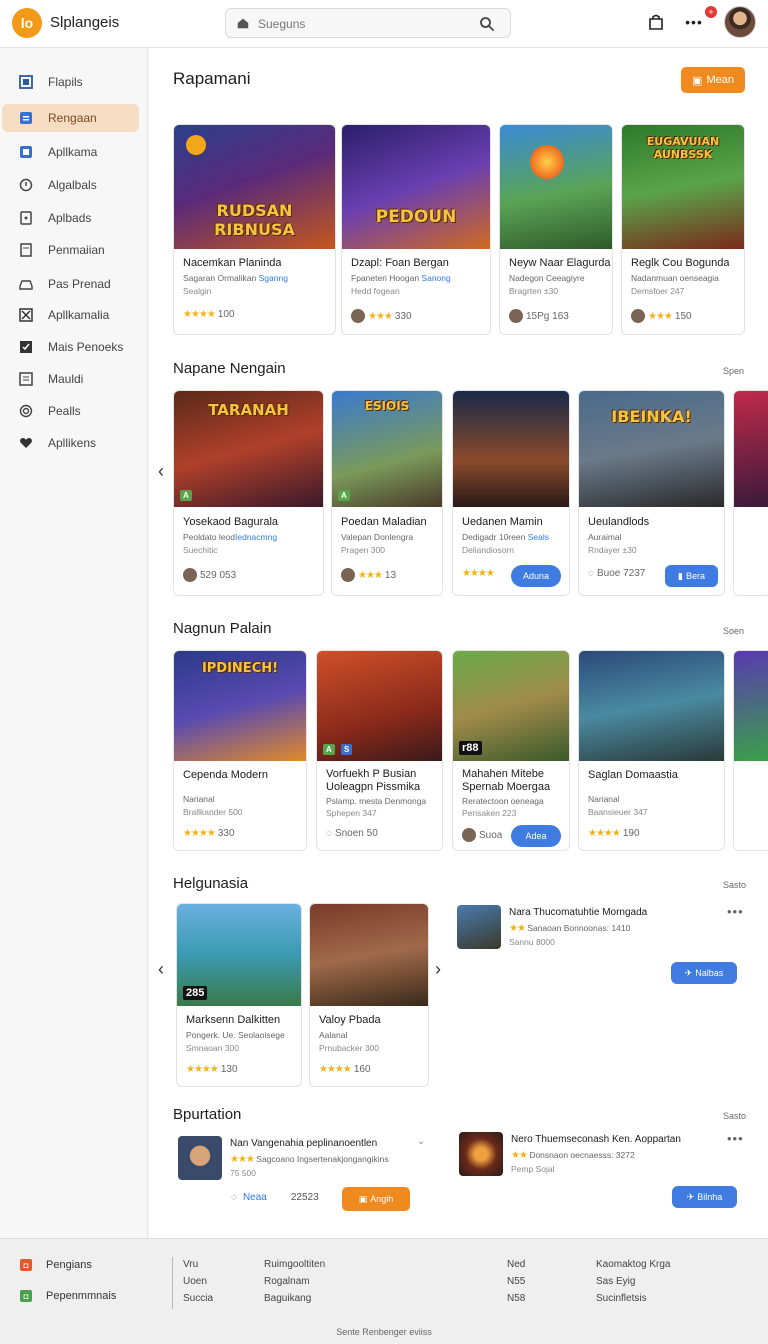  What do you see at coordinates (70, 82) in the screenshot?
I see `sidebar-item-flapils: Flapils` at bounding box center [70, 82].